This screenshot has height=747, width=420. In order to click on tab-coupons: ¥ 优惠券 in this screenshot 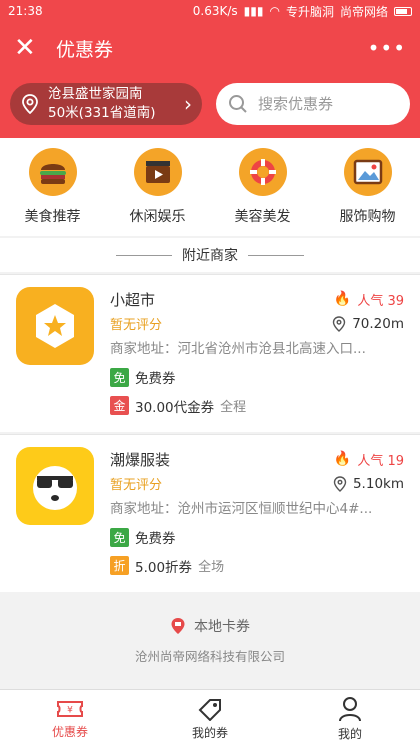, I will do `click(70, 718)`.